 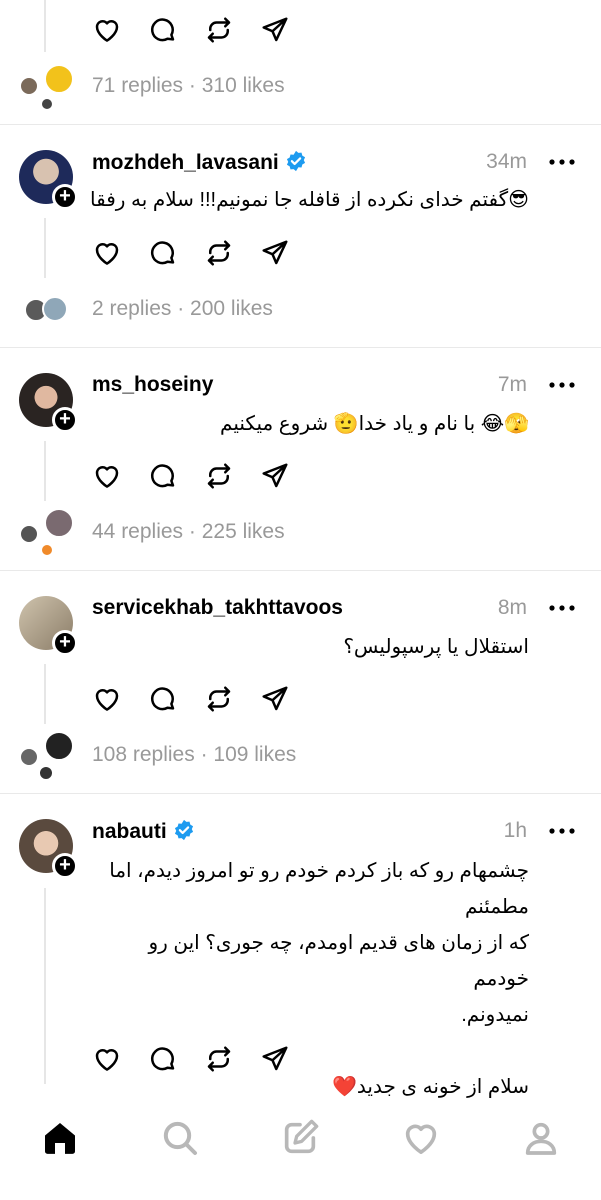 I want to click on post-text: استقلال یا پرسپولیس؟, so click(x=436, y=647).